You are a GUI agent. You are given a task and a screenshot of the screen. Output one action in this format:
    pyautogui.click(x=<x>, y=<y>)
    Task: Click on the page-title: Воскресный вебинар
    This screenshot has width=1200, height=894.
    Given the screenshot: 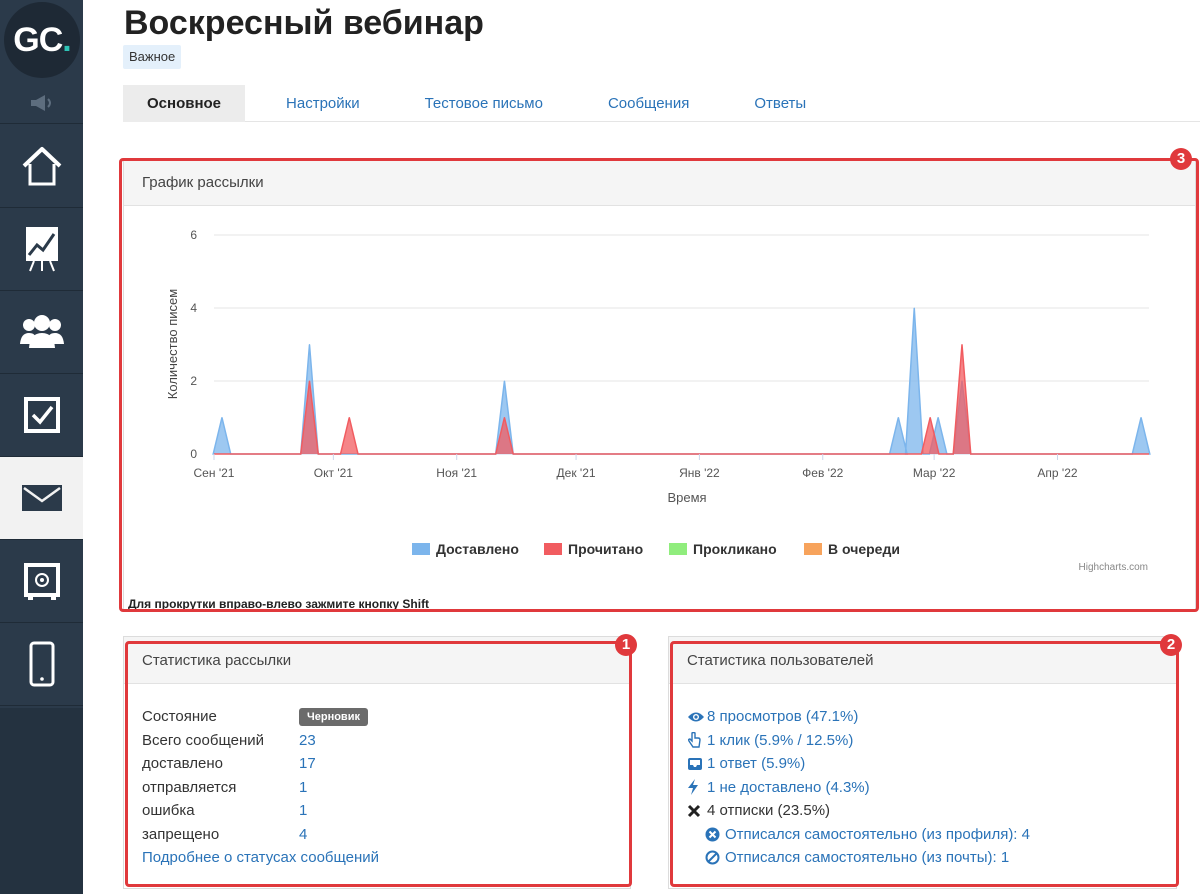 What is the action you would take?
    pyautogui.click(x=304, y=23)
    